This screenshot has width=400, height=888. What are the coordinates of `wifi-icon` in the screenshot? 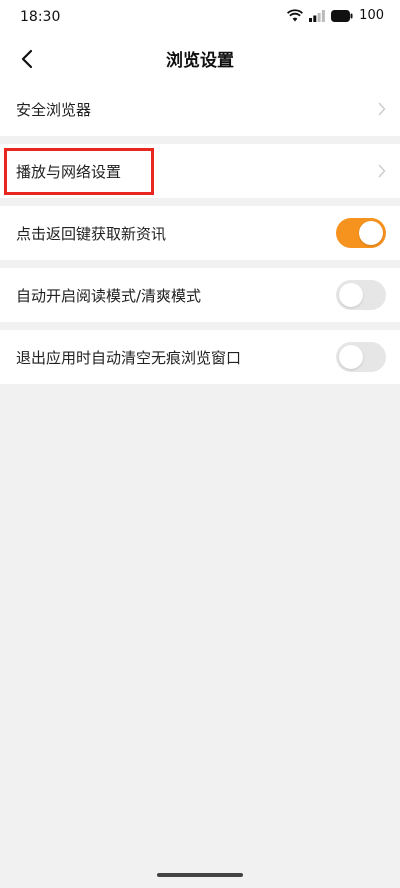 It's located at (295, 15).